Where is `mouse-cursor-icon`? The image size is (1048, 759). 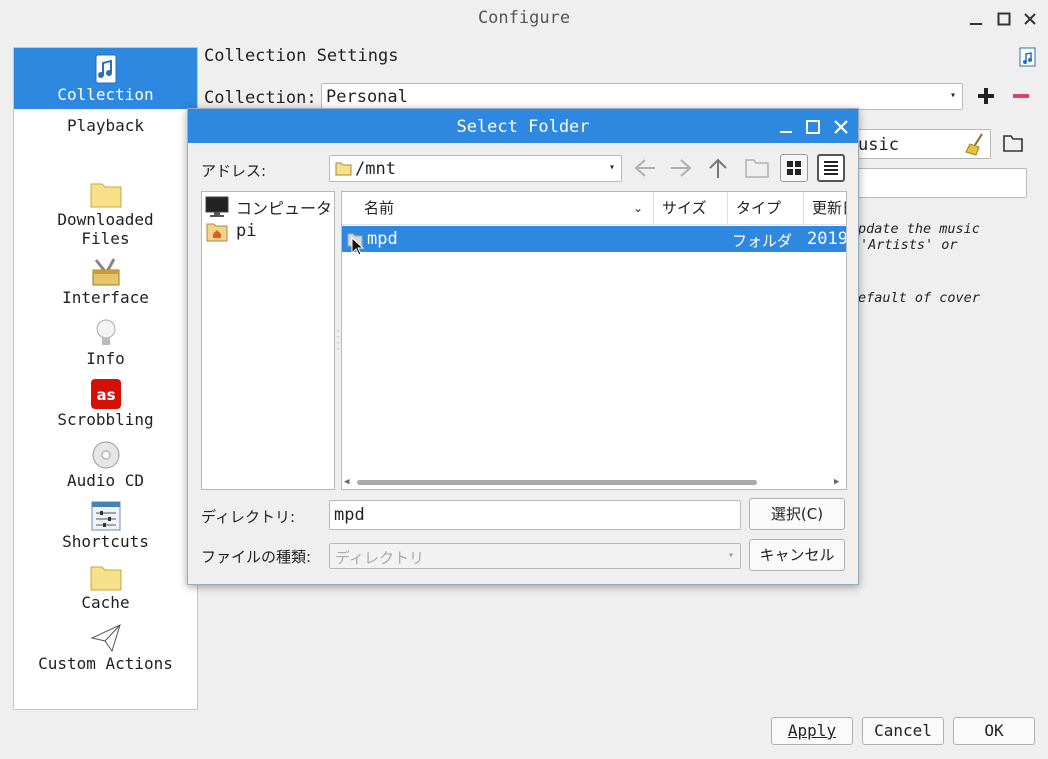
mouse-cursor-icon is located at coordinates (358, 246).